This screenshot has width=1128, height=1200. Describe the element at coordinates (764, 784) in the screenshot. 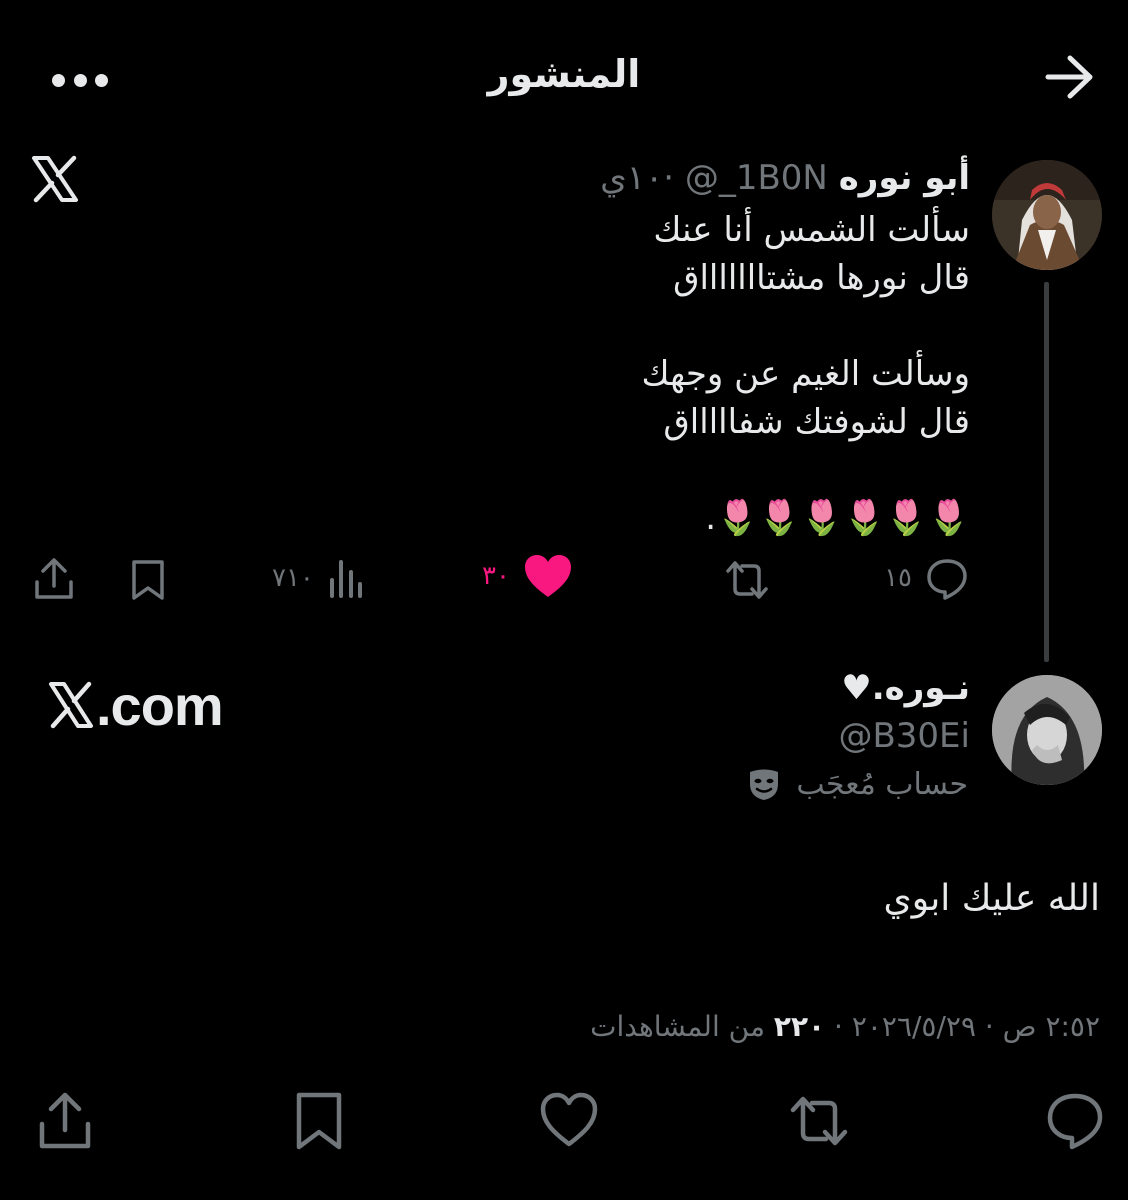

I see `theater-mask-icon` at that location.